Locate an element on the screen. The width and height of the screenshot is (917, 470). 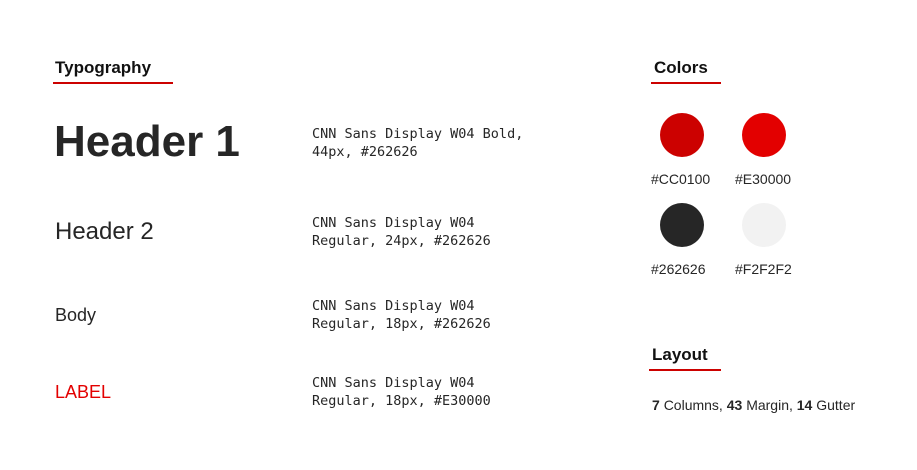
body-desc-line2: Regular, 18px, #262626 is located at coordinates (401, 324).